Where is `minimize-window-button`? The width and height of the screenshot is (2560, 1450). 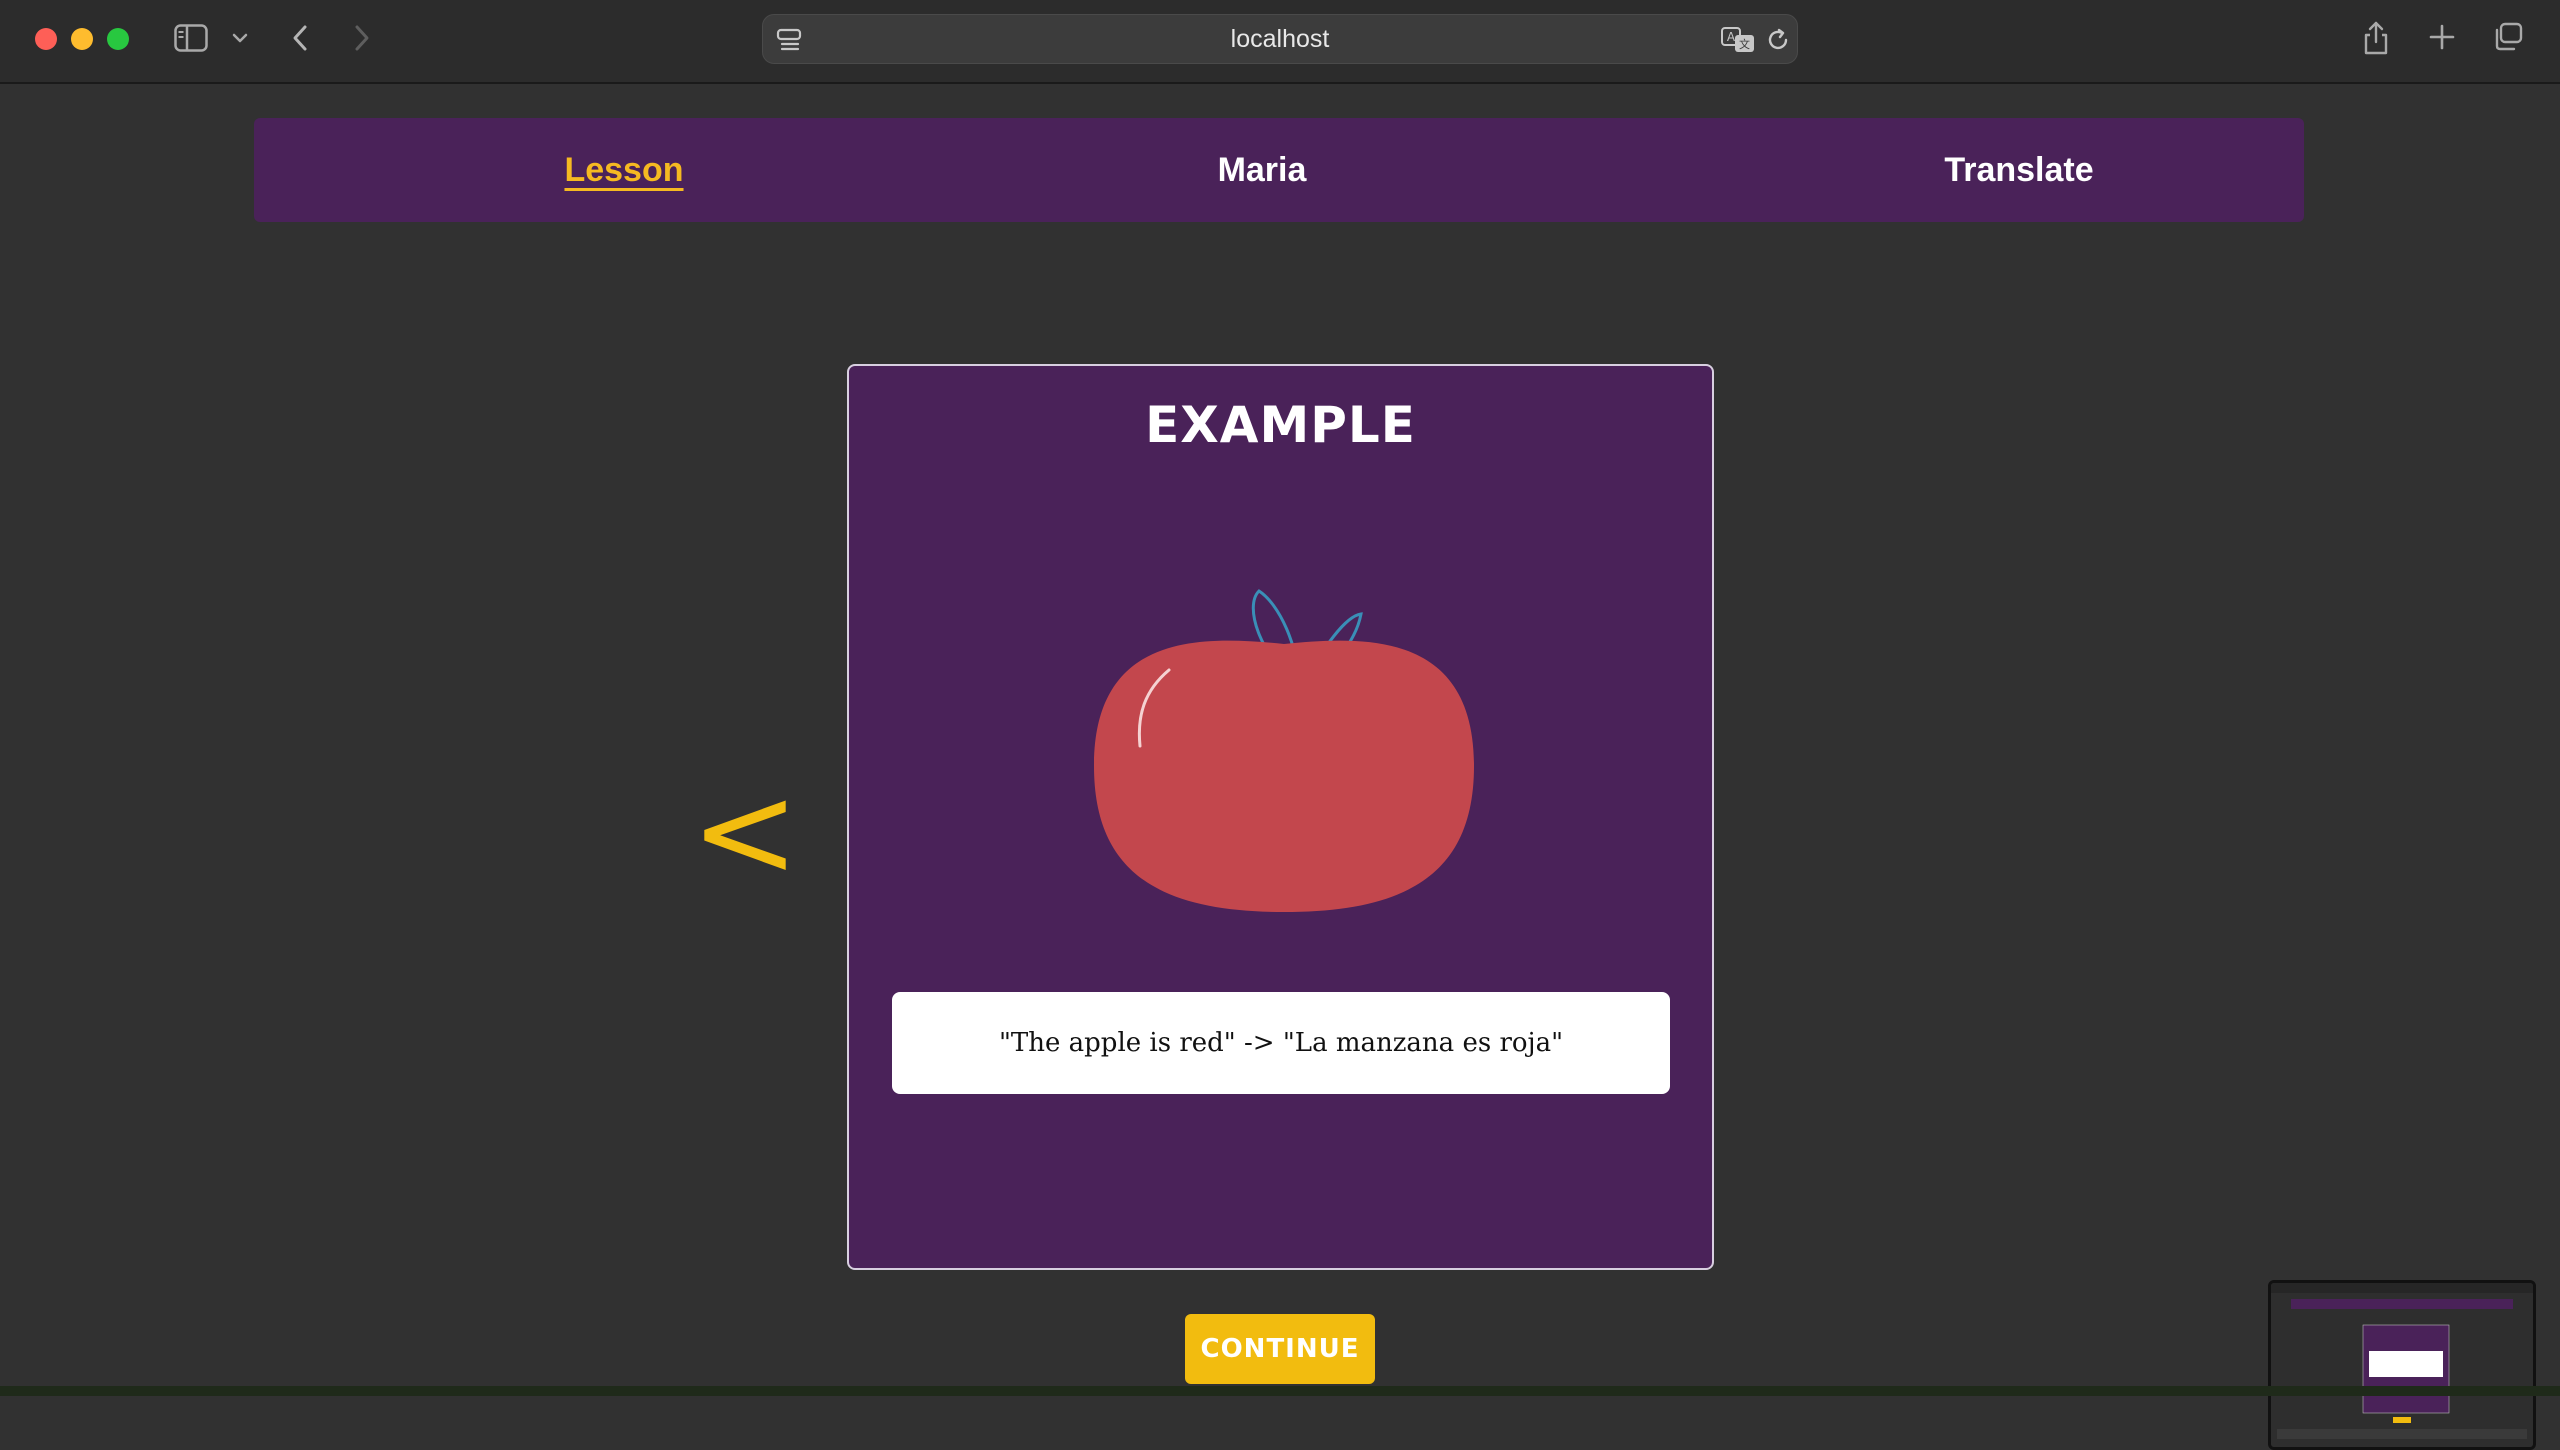 minimize-window-button is located at coordinates (82, 39).